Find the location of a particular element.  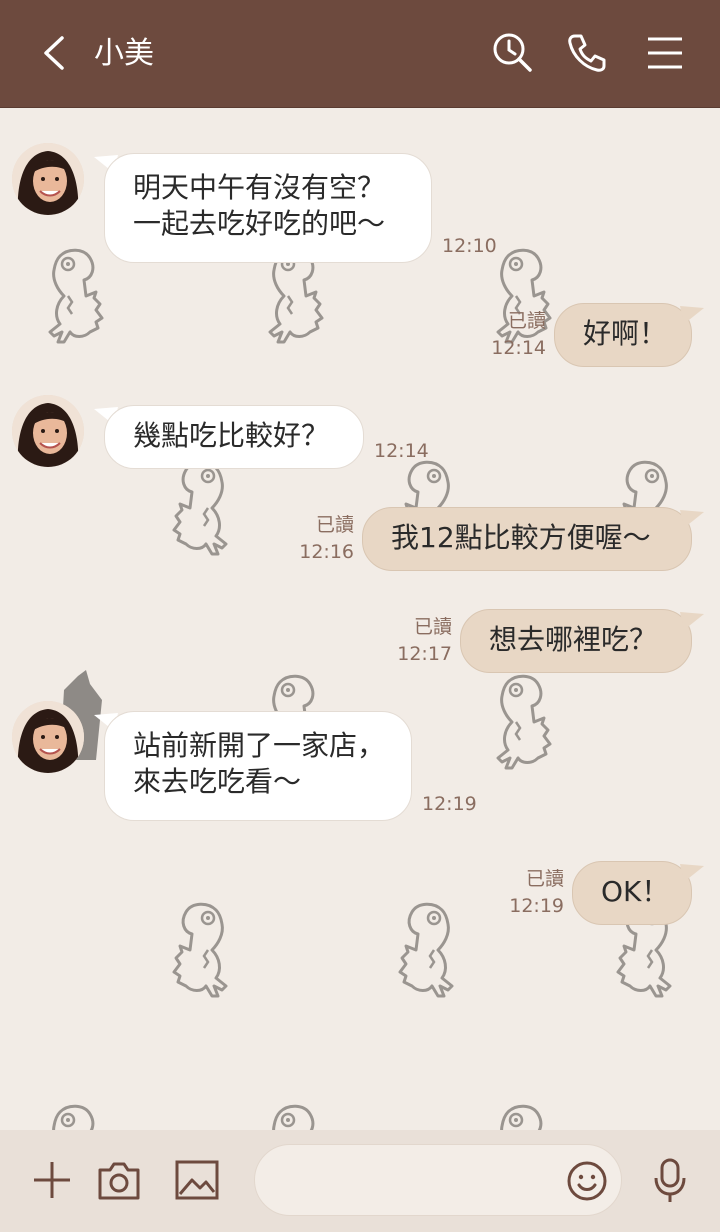

message-text-line: 明天中午有沒有空？ is located at coordinates (259, 187).